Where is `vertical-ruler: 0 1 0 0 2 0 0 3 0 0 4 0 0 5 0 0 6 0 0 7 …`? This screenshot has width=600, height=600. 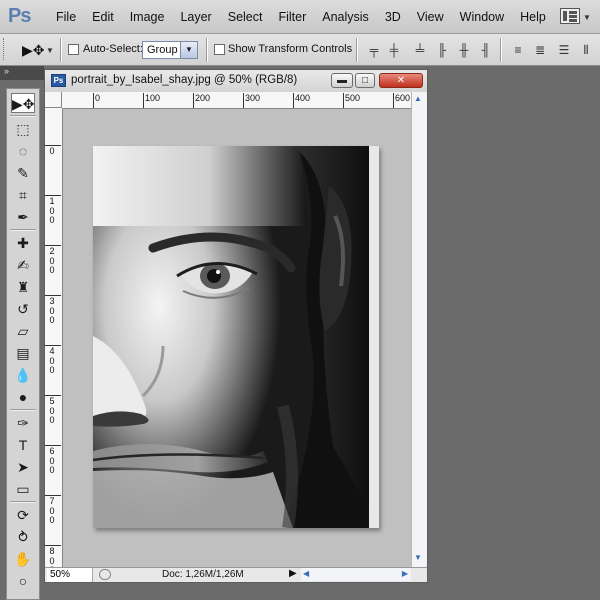 vertical-ruler: 0 1 0 0 2 0 0 3 0 0 4 0 0 5 0 0 6 0 0 7 … is located at coordinates (54, 337).